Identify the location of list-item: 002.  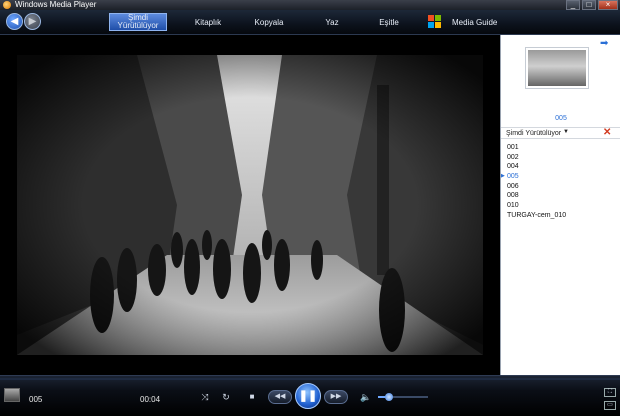
(560, 158).